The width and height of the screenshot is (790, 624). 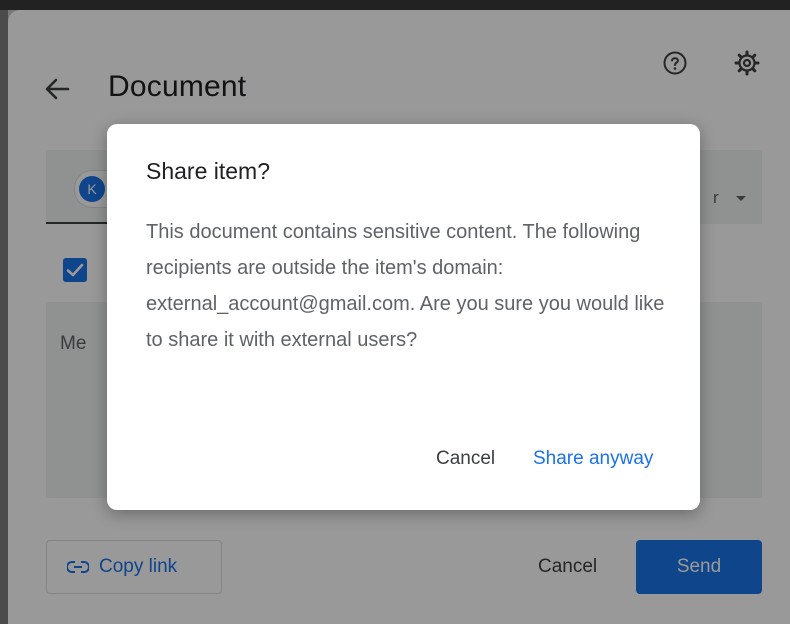 I want to click on dialog-title: Share item?, so click(x=208, y=171).